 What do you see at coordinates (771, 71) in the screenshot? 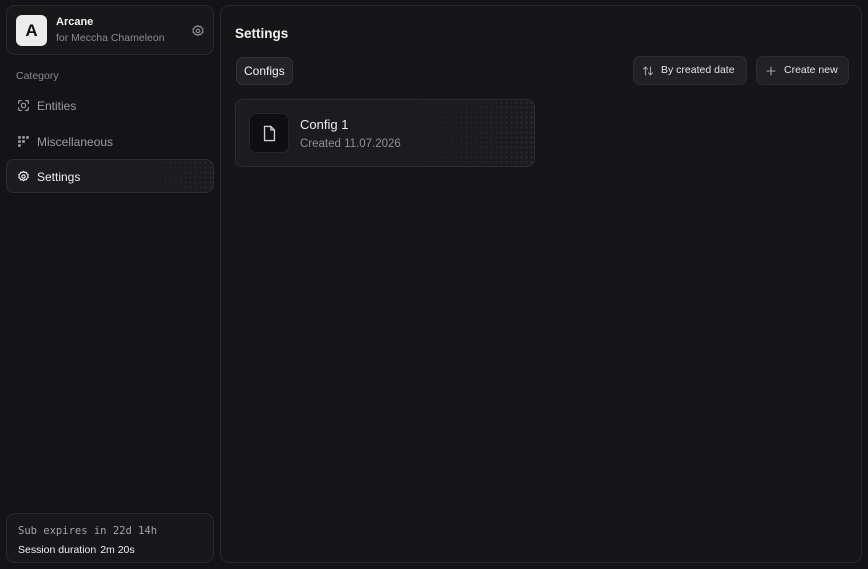
I see `plus-icon` at bounding box center [771, 71].